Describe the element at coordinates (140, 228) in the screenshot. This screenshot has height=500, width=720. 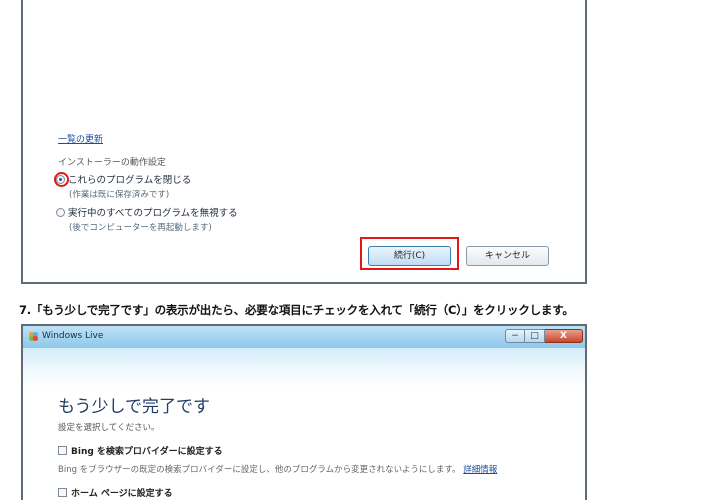
I see `radio-ignore-note: (後でコンピューターを再起動します)` at that location.